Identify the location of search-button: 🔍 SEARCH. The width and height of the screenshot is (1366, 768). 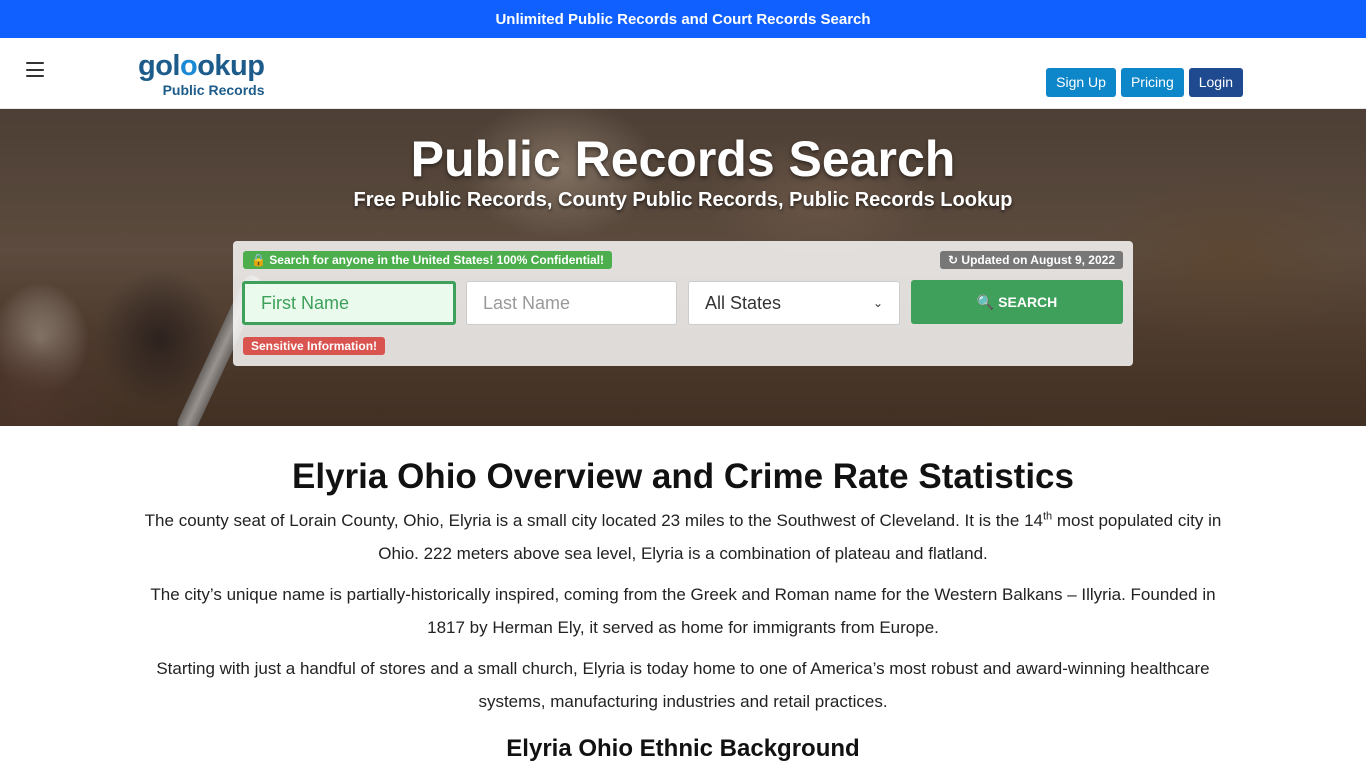
(1017, 302).